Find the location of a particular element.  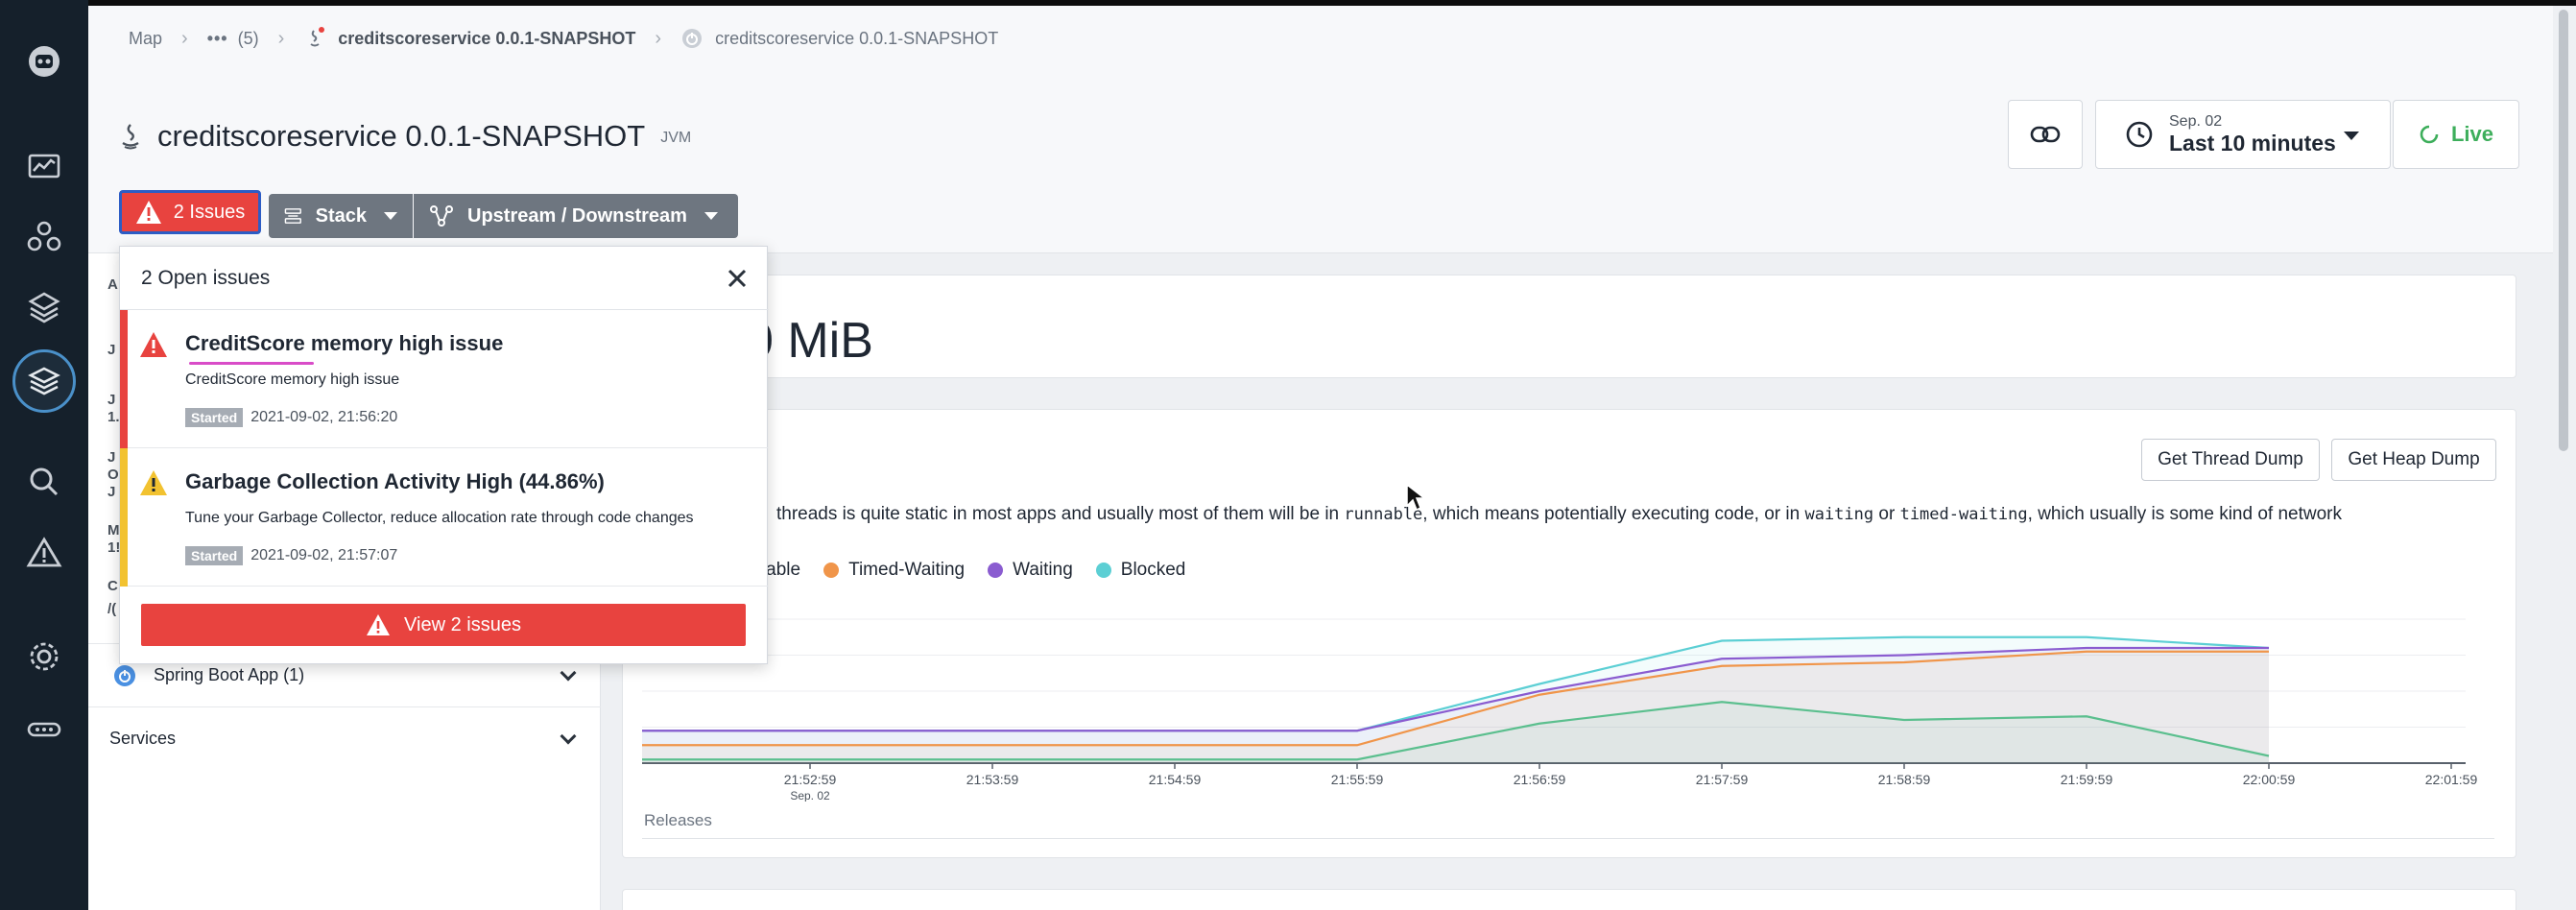

view-issues-button: View 2 issues is located at coordinates (443, 625).